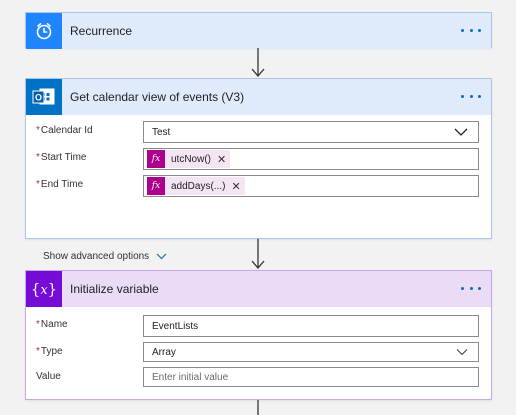 Image resolution: width=516 pixels, height=415 pixels. What do you see at coordinates (44, 31) in the screenshot?
I see `alarm-clock-icon` at bounding box center [44, 31].